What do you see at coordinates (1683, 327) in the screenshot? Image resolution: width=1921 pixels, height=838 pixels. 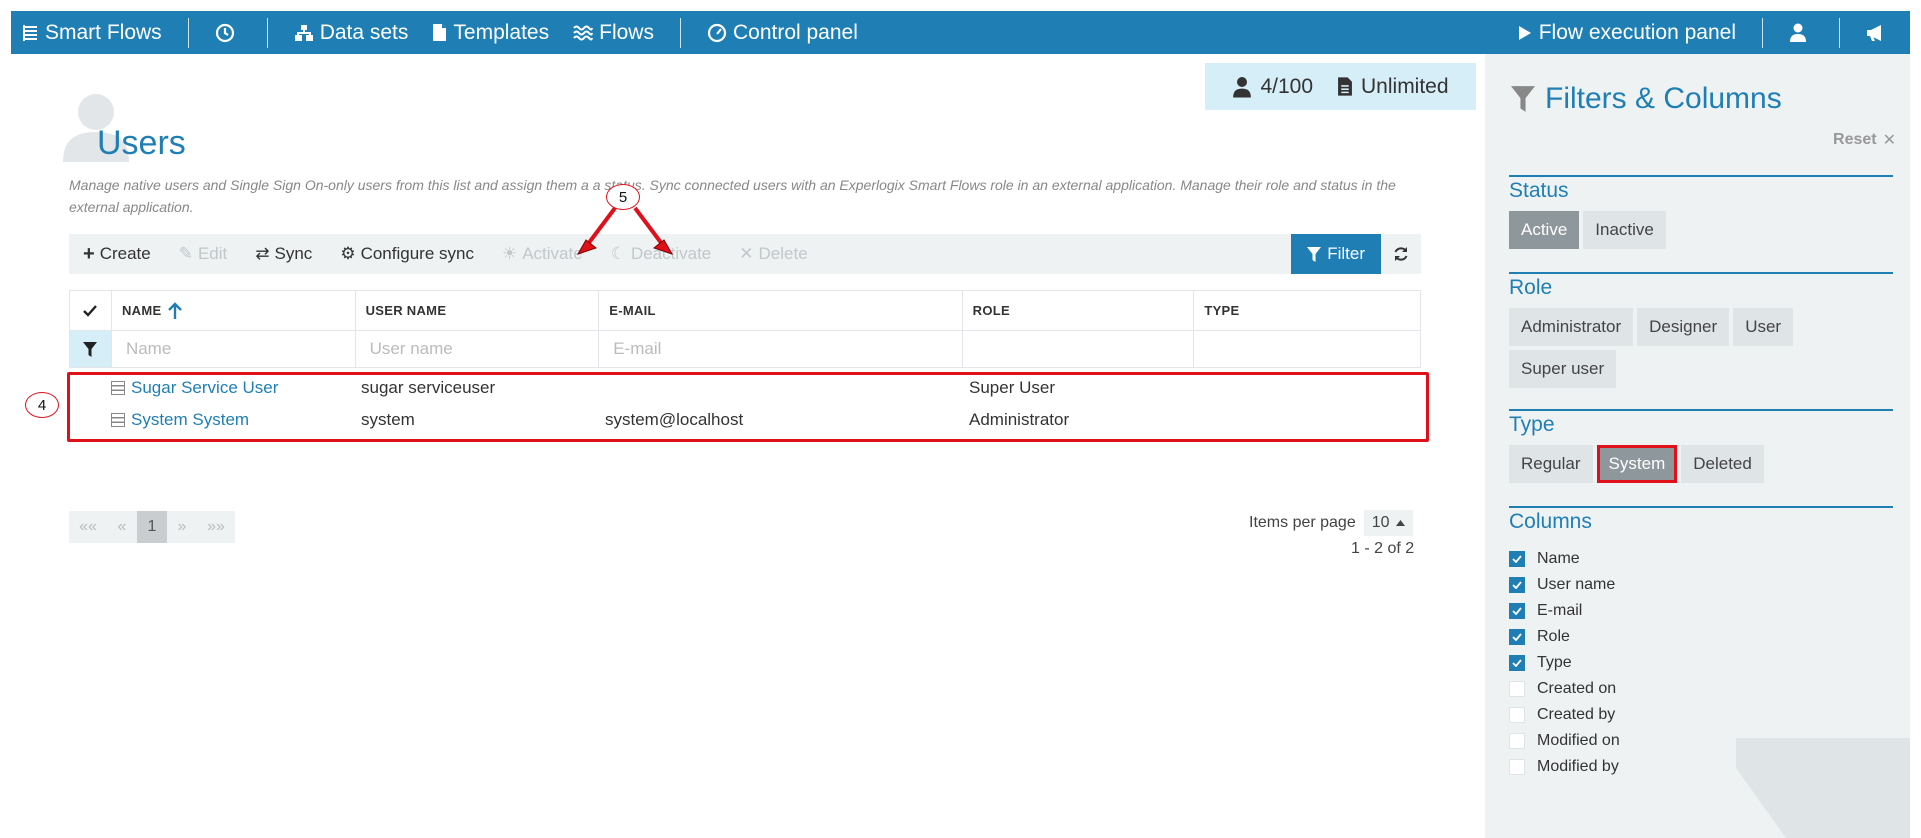 I see `role-designer-chip: Designer` at bounding box center [1683, 327].